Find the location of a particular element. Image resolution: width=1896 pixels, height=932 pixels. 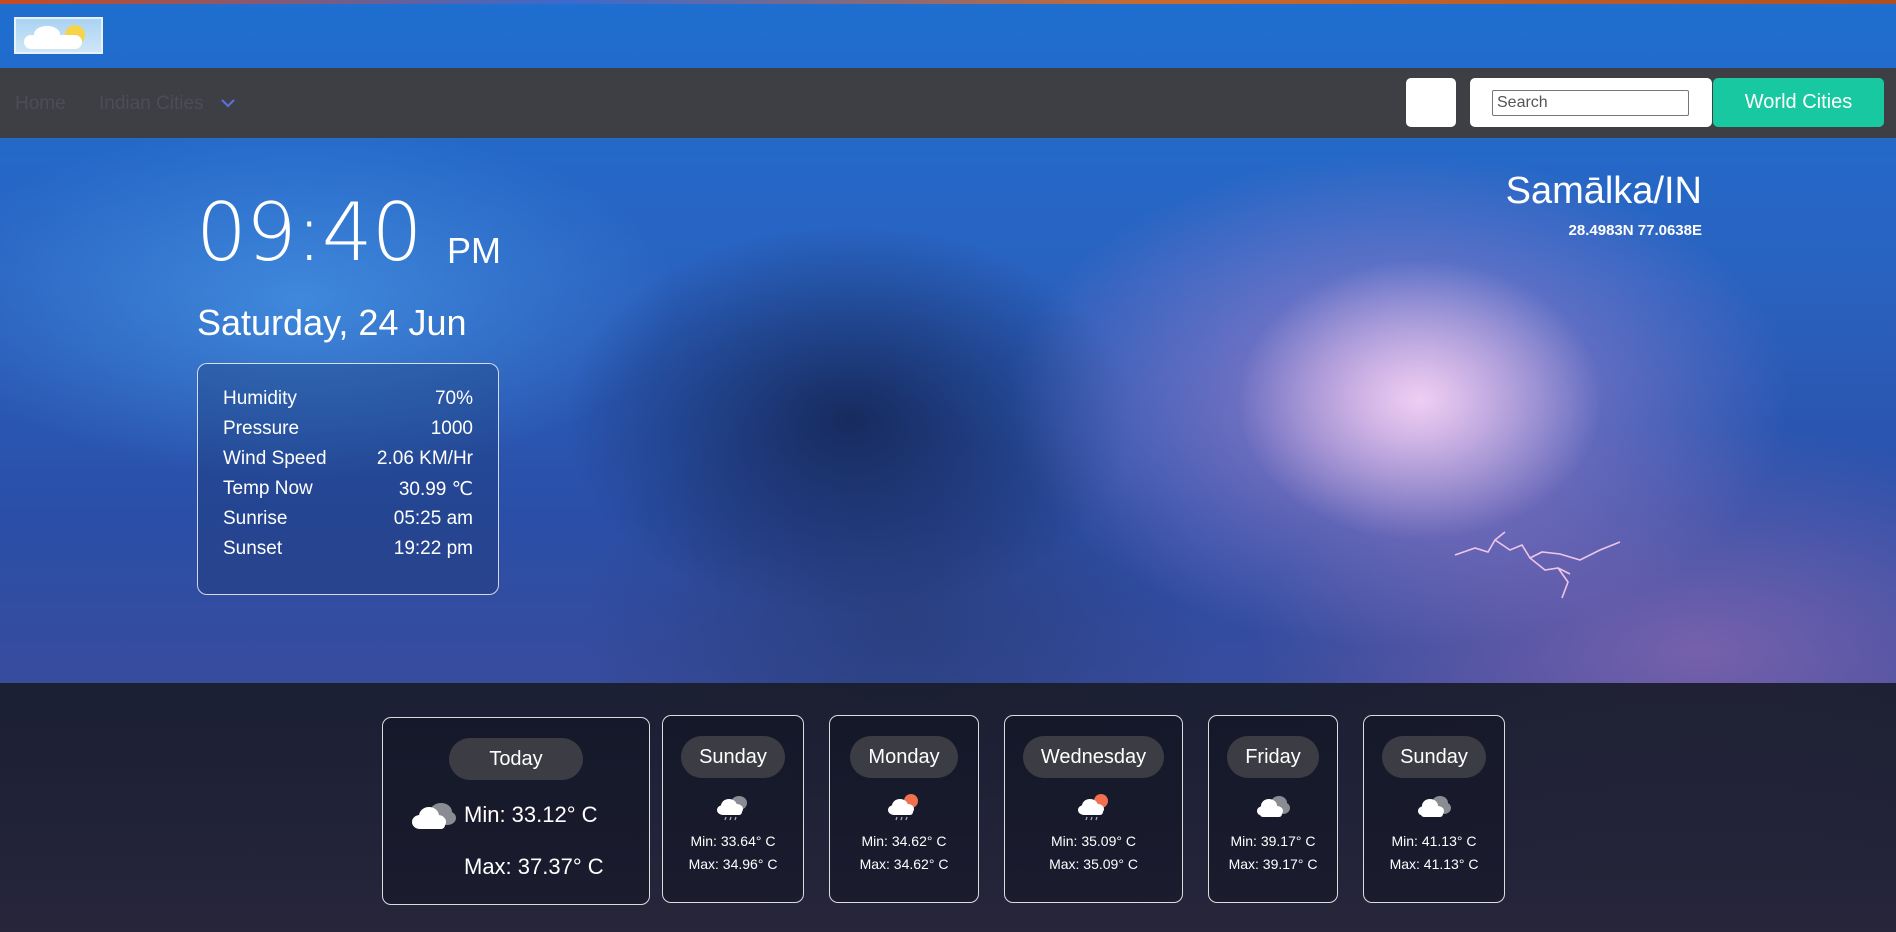

forecast-day-label: Today is located at coordinates (516, 759).